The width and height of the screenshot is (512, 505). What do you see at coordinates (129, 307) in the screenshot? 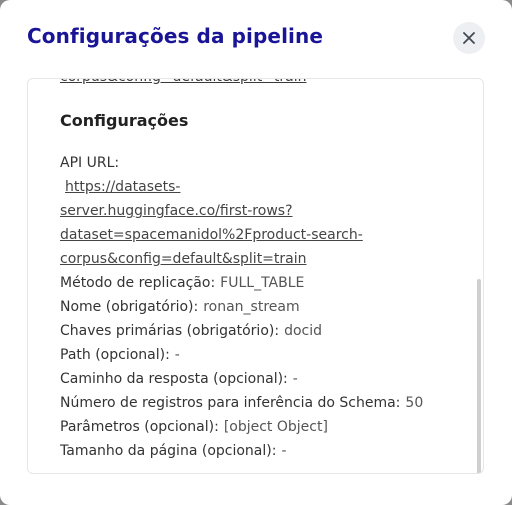
I see `field-label: Nome (obrigatório):` at bounding box center [129, 307].